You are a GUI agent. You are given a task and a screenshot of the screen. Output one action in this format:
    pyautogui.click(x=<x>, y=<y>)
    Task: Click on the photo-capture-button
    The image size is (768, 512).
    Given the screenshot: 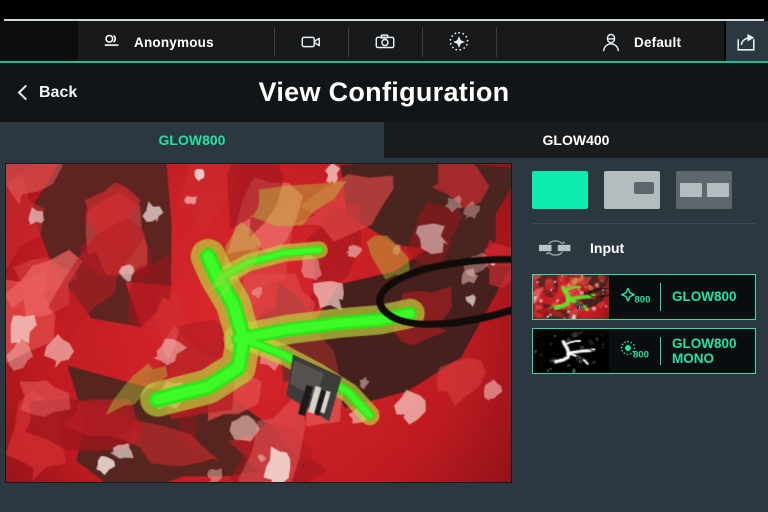 What is the action you would take?
    pyautogui.click(x=385, y=42)
    